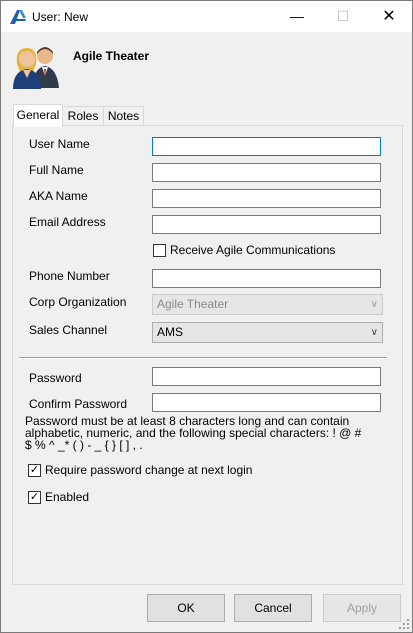  Describe the element at coordinates (297, 16) in the screenshot. I see `minimize-button: —` at that location.